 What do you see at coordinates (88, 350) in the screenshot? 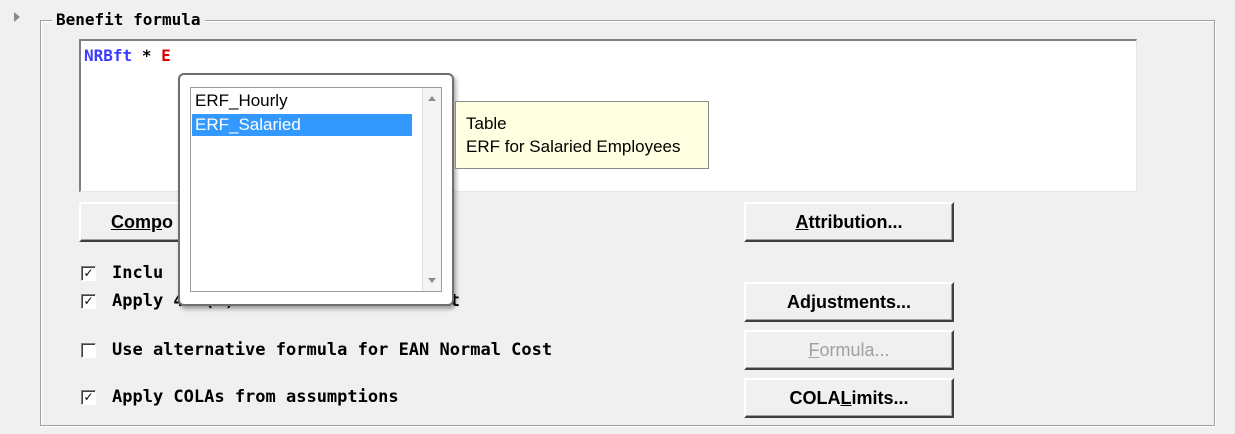
I see `alt-formula-ean-checkbox` at bounding box center [88, 350].